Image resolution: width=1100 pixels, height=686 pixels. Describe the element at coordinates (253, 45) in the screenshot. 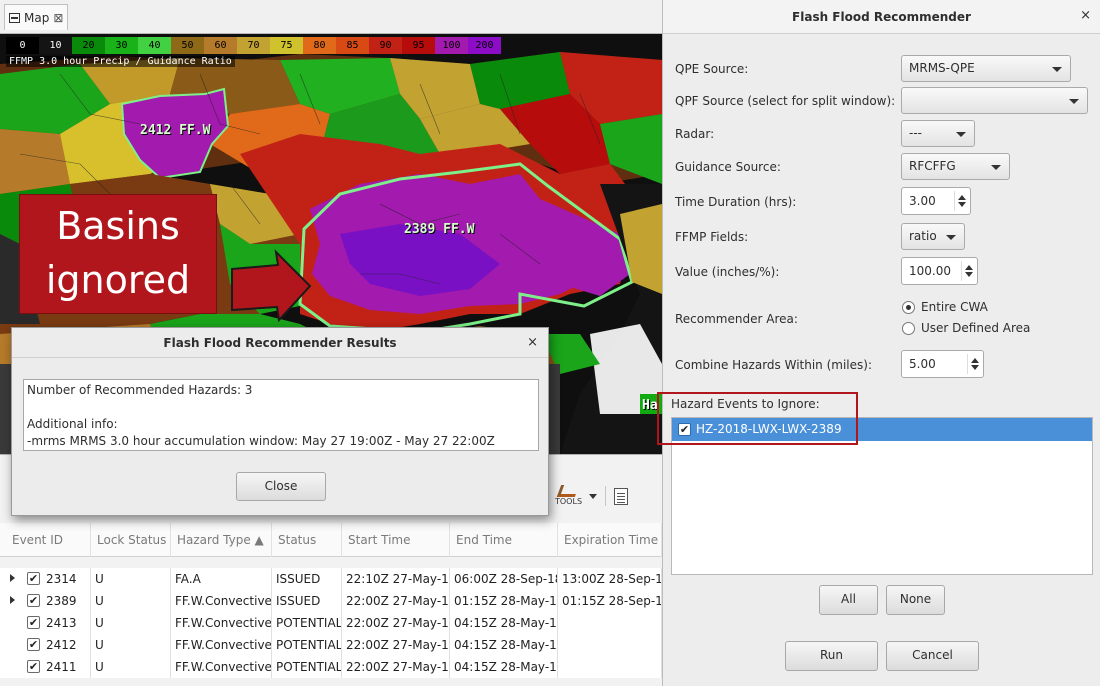

I see `legend-swatch: 70` at that location.